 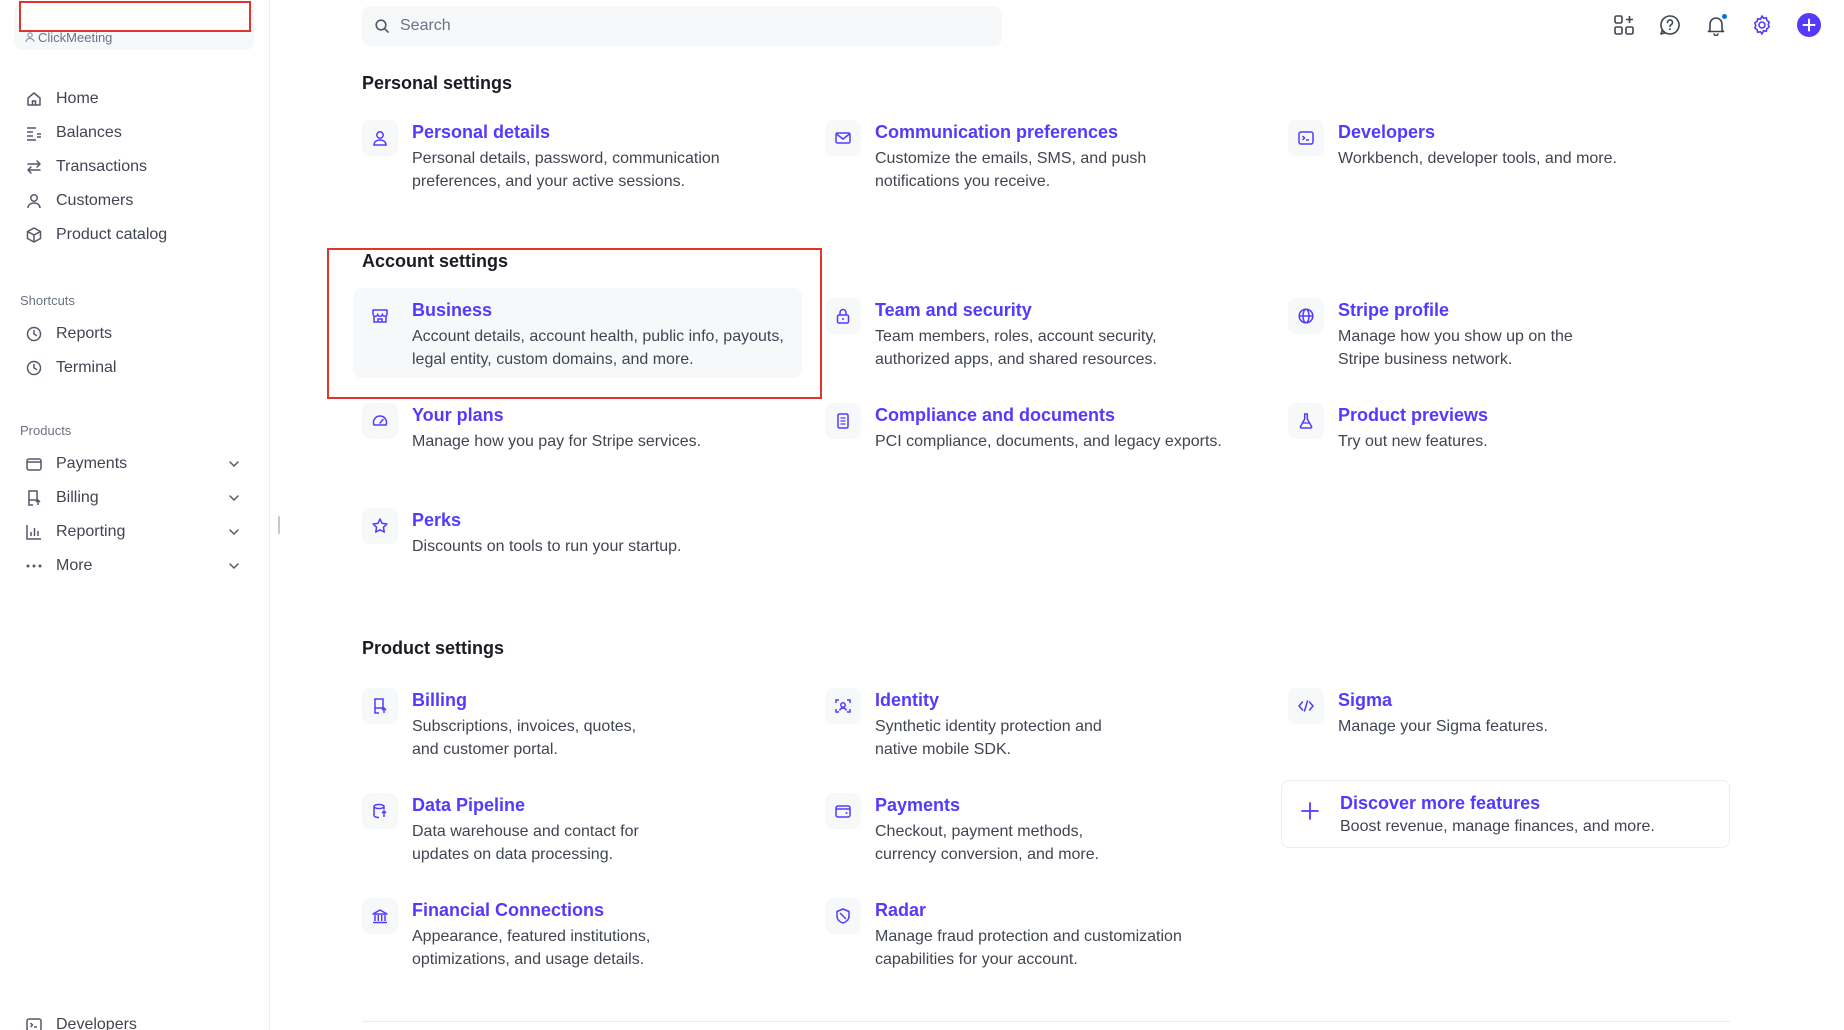 I want to click on bank-icon, so click(x=380, y=916).